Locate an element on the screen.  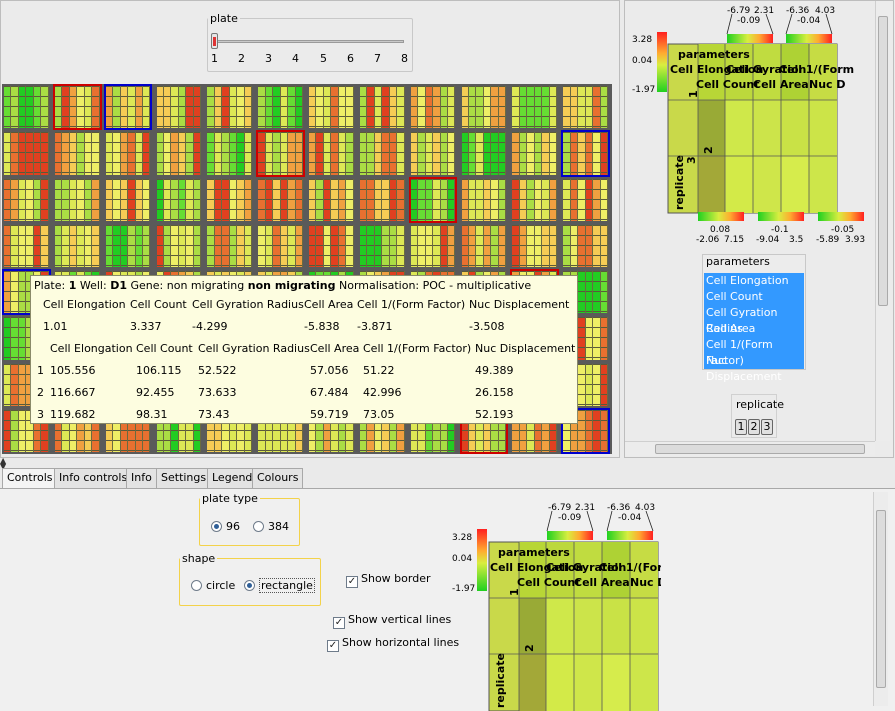
parameter-item: Cell Gyration Radius is located at coordinates (754, 320).